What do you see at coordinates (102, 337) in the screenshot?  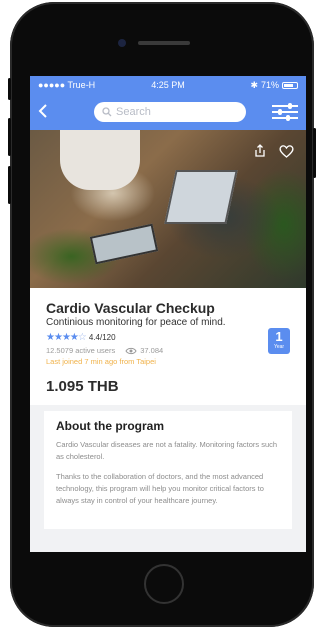 I see `rating-text: 4.4/120` at bounding box center [102, 337].